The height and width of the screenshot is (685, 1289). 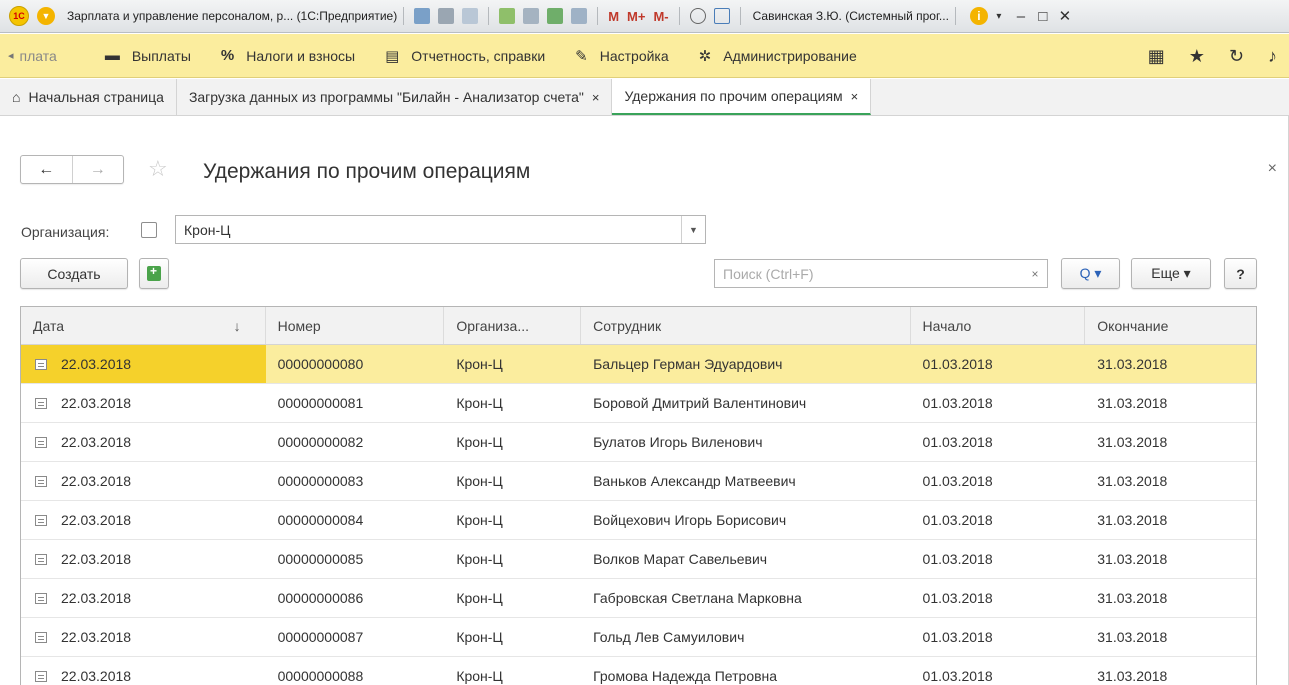 What do you see at coordinates (622, 56) in the screenshot?
I see `section-settings: ✎ Настройка` at bounding box center [622, 56].